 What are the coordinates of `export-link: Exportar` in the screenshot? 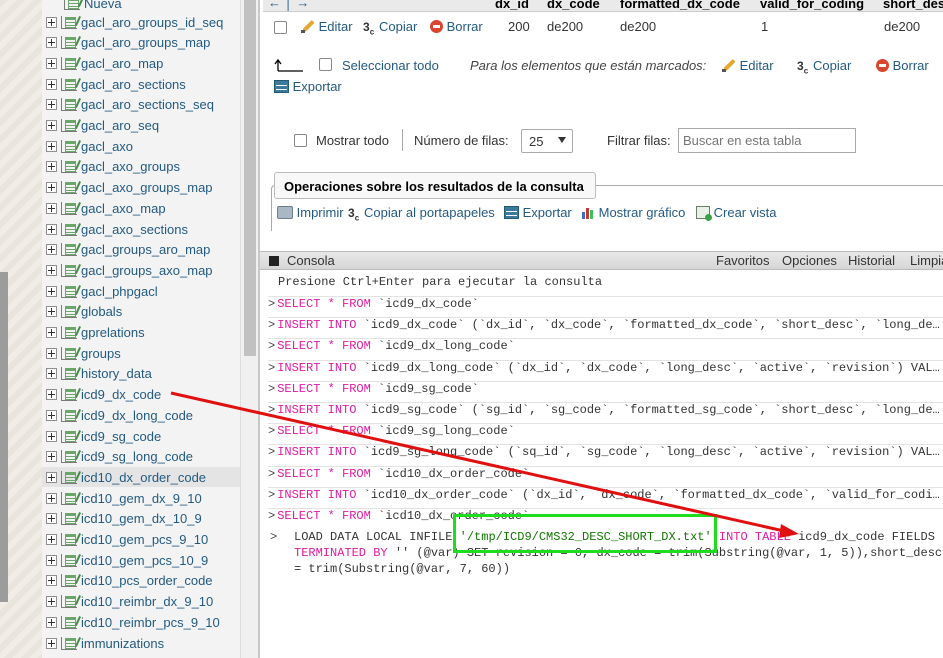 It's located at (538, 212).